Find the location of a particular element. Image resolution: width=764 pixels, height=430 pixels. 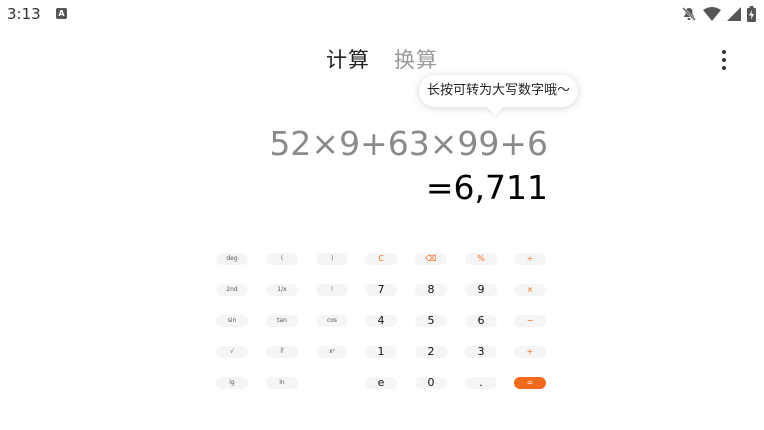

key-2-1: tan is located at coordinates (282, 321).